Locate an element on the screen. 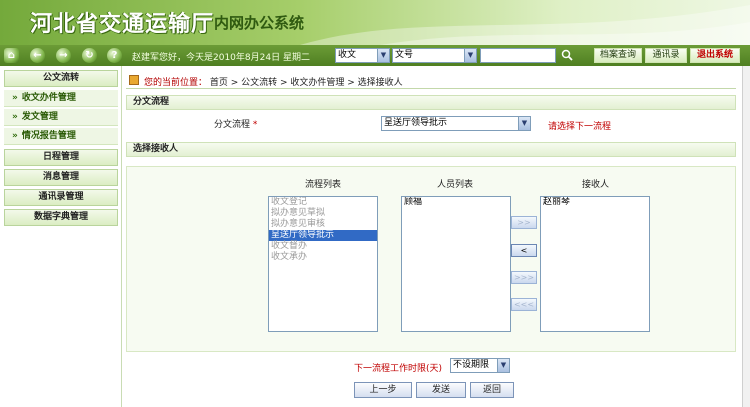 The image size is (750, 407). help-icon: ? is located at coordinates (114, 55).